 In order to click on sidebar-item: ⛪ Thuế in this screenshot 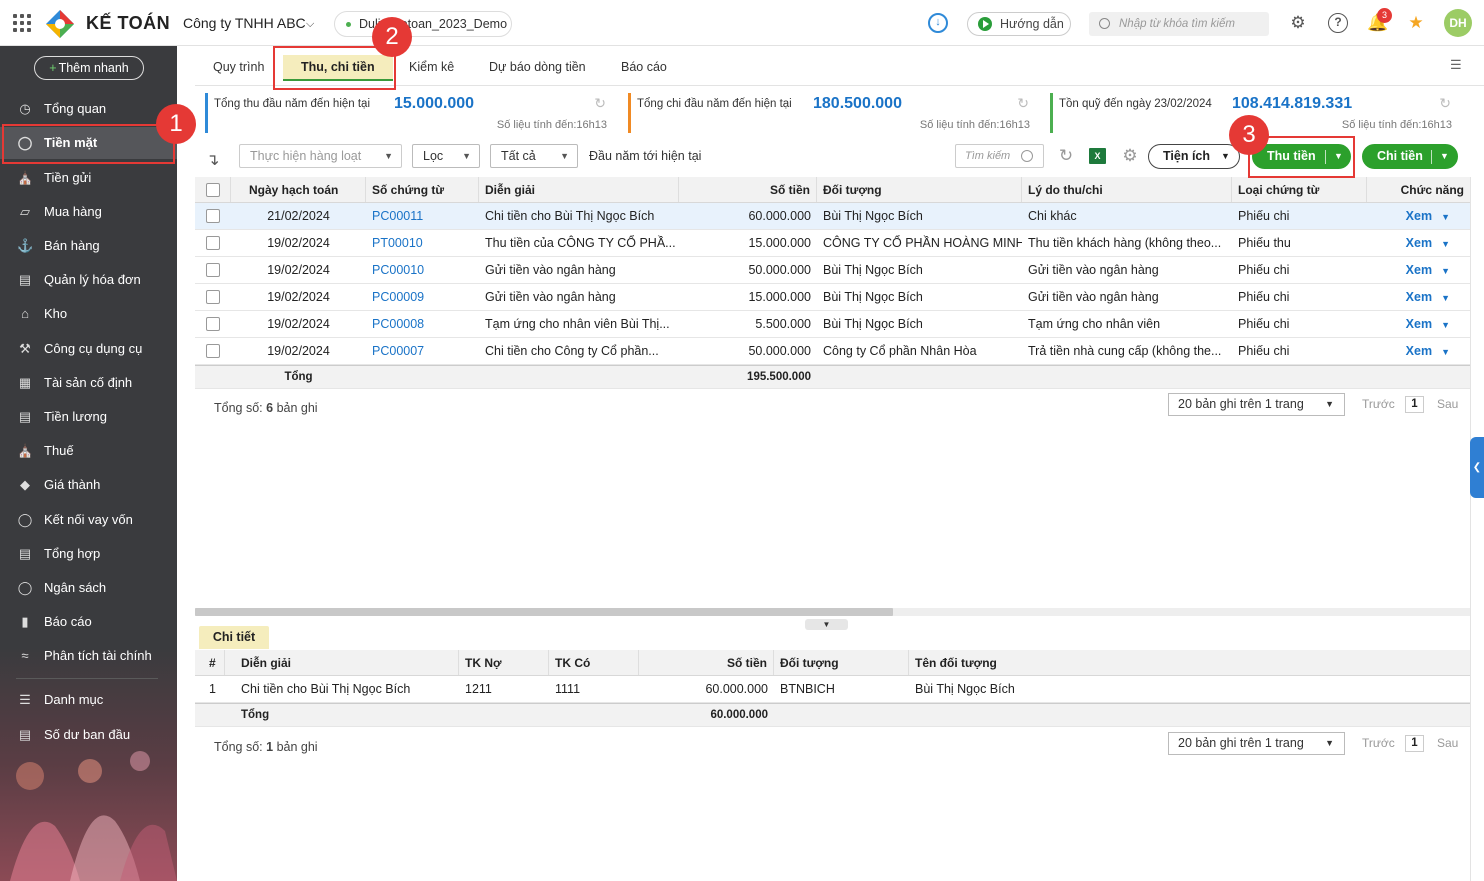, I will do `click(88, 451)`.